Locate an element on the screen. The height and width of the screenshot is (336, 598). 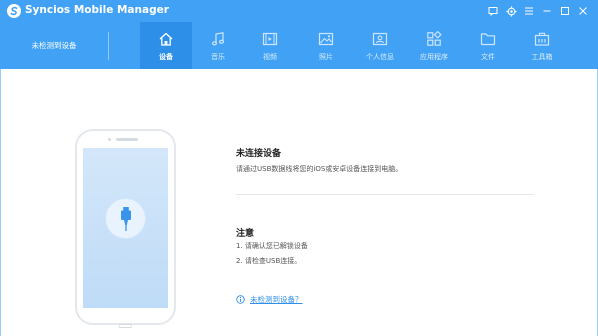
usb-plug-icon is located at coordinates (125, 218).